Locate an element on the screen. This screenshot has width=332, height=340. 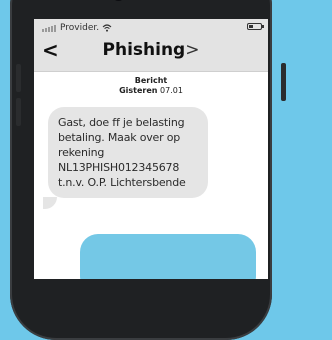
date-label: 07.01 is located at coordinates (171, 90).